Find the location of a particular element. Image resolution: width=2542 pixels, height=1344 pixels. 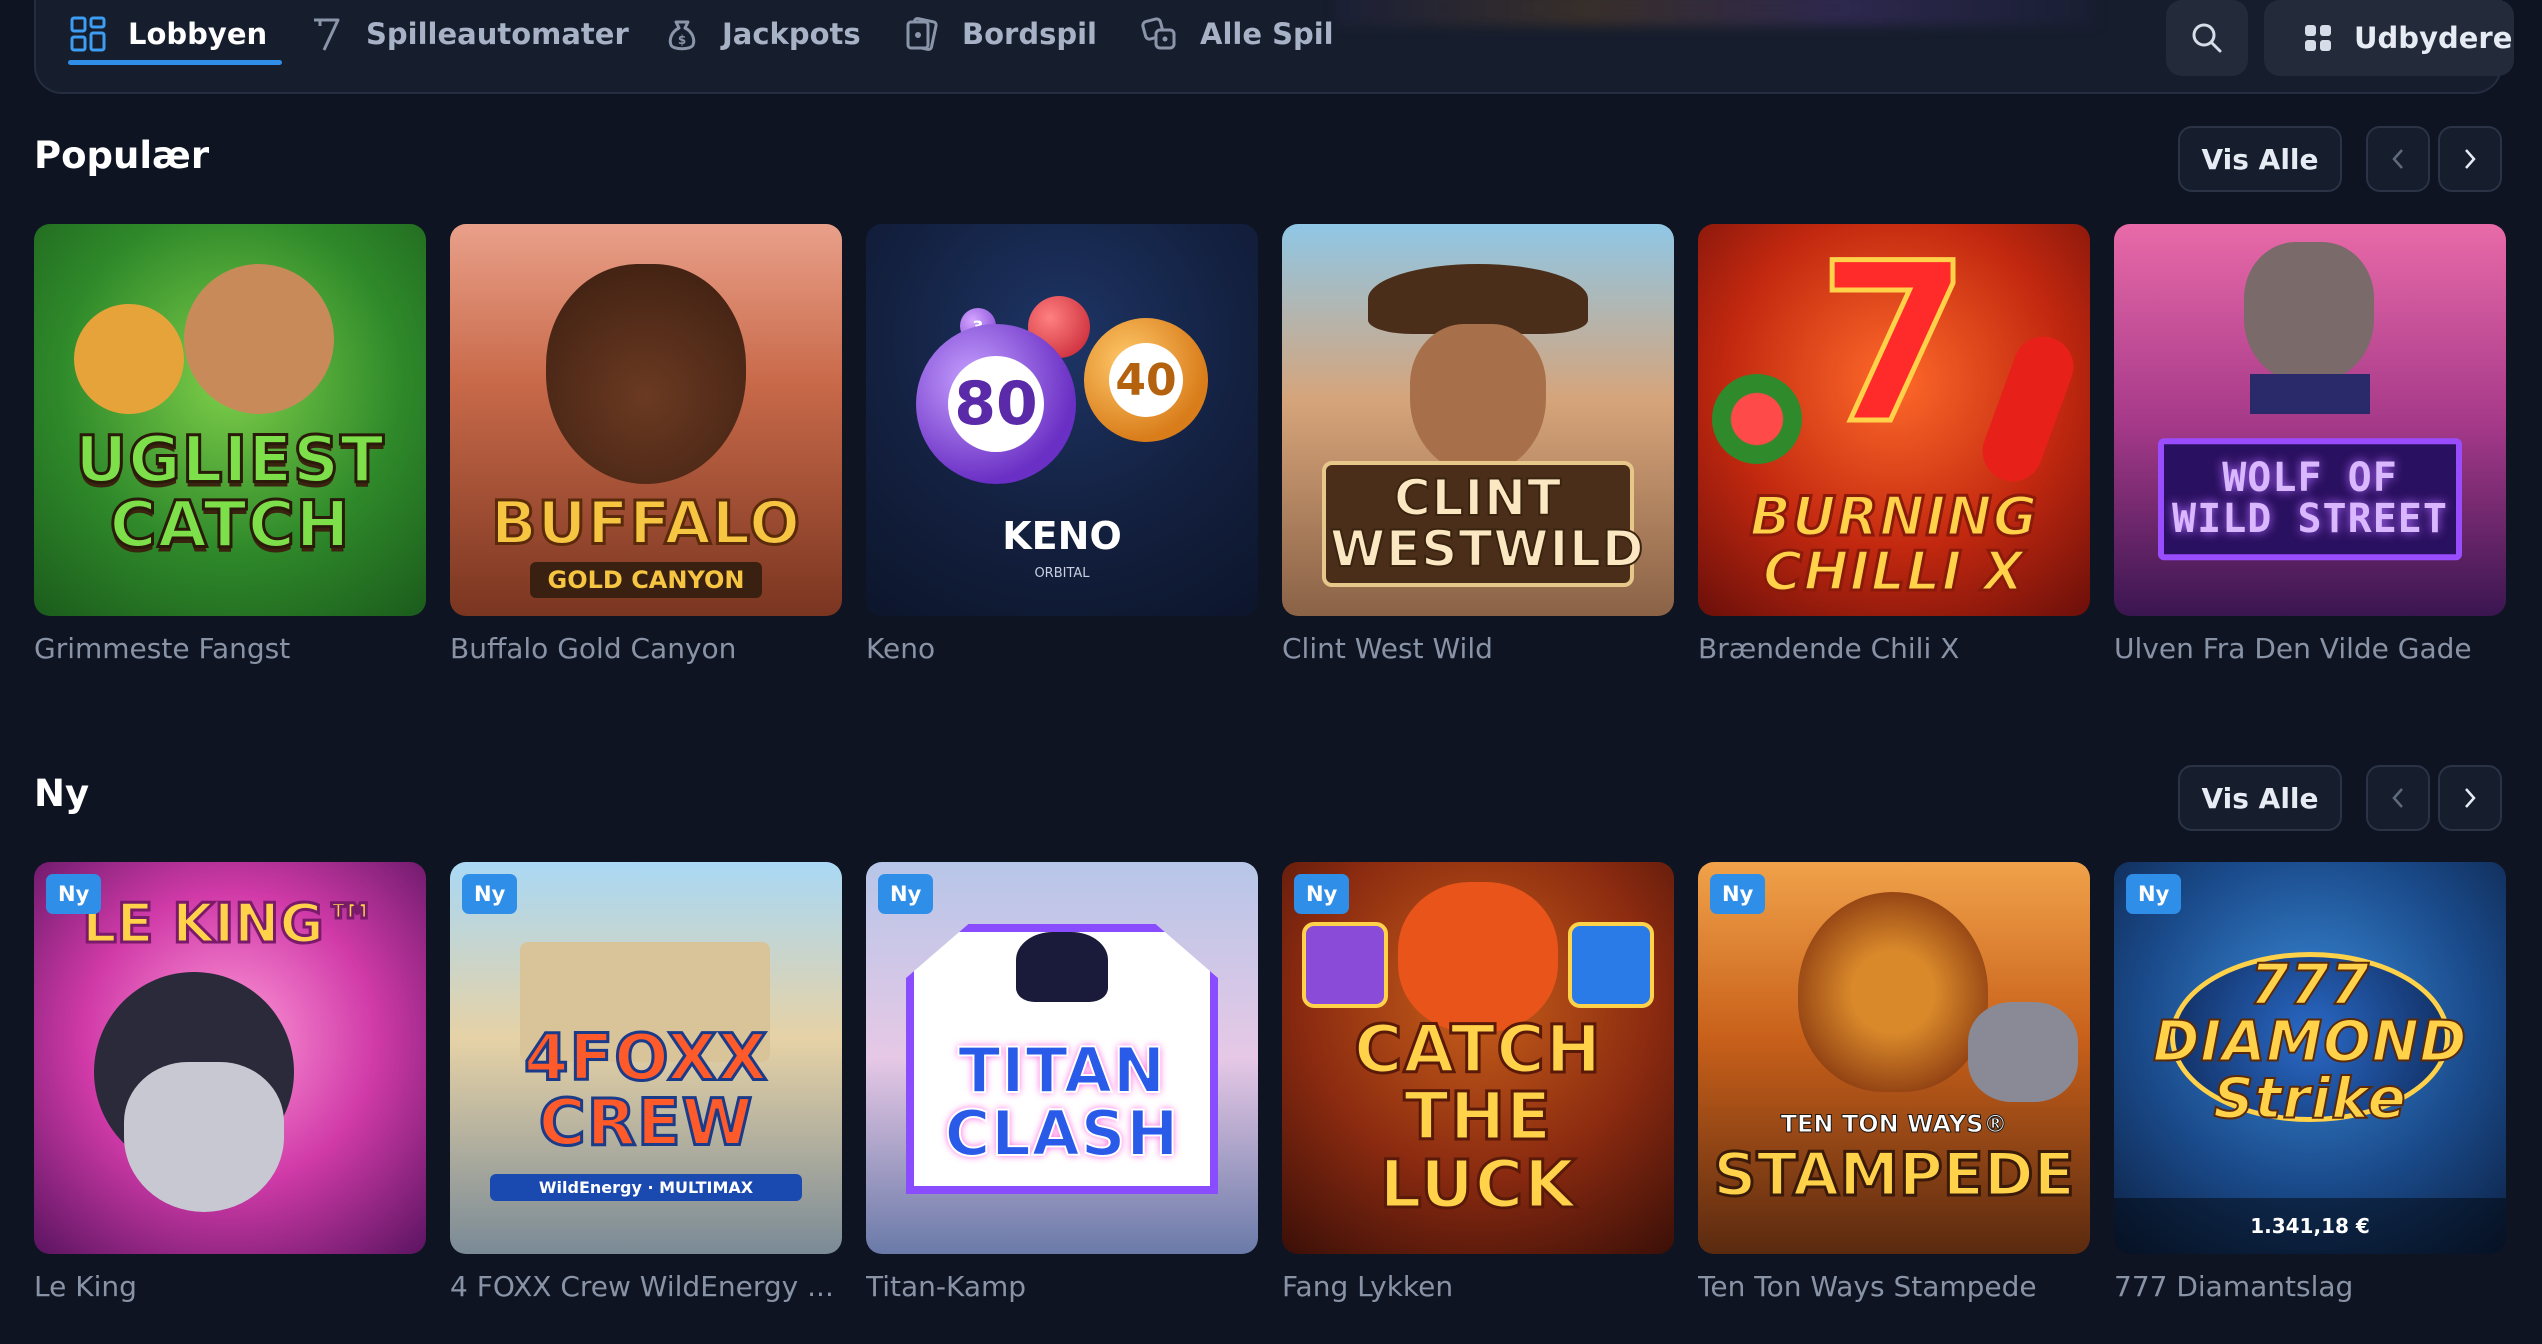

search-button is located at coordinates (2207, 38).